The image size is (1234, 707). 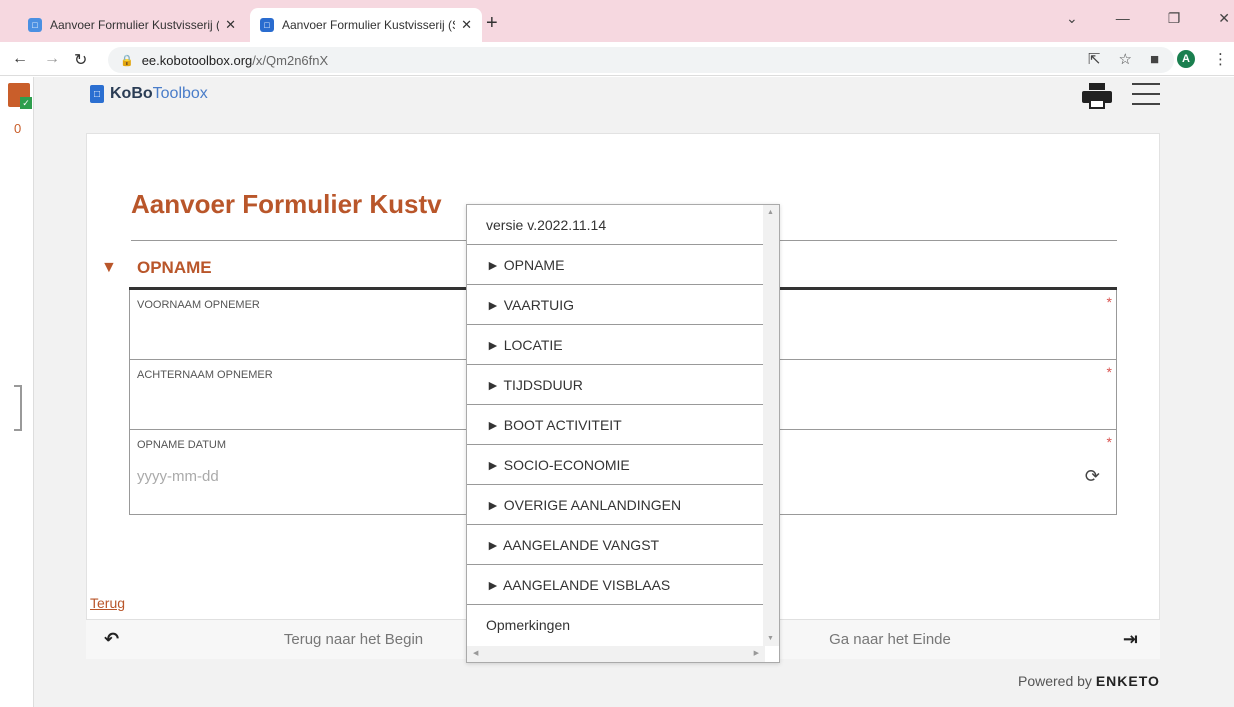 I want to click on profile-avatar: A, so click(x=1186, y=59).